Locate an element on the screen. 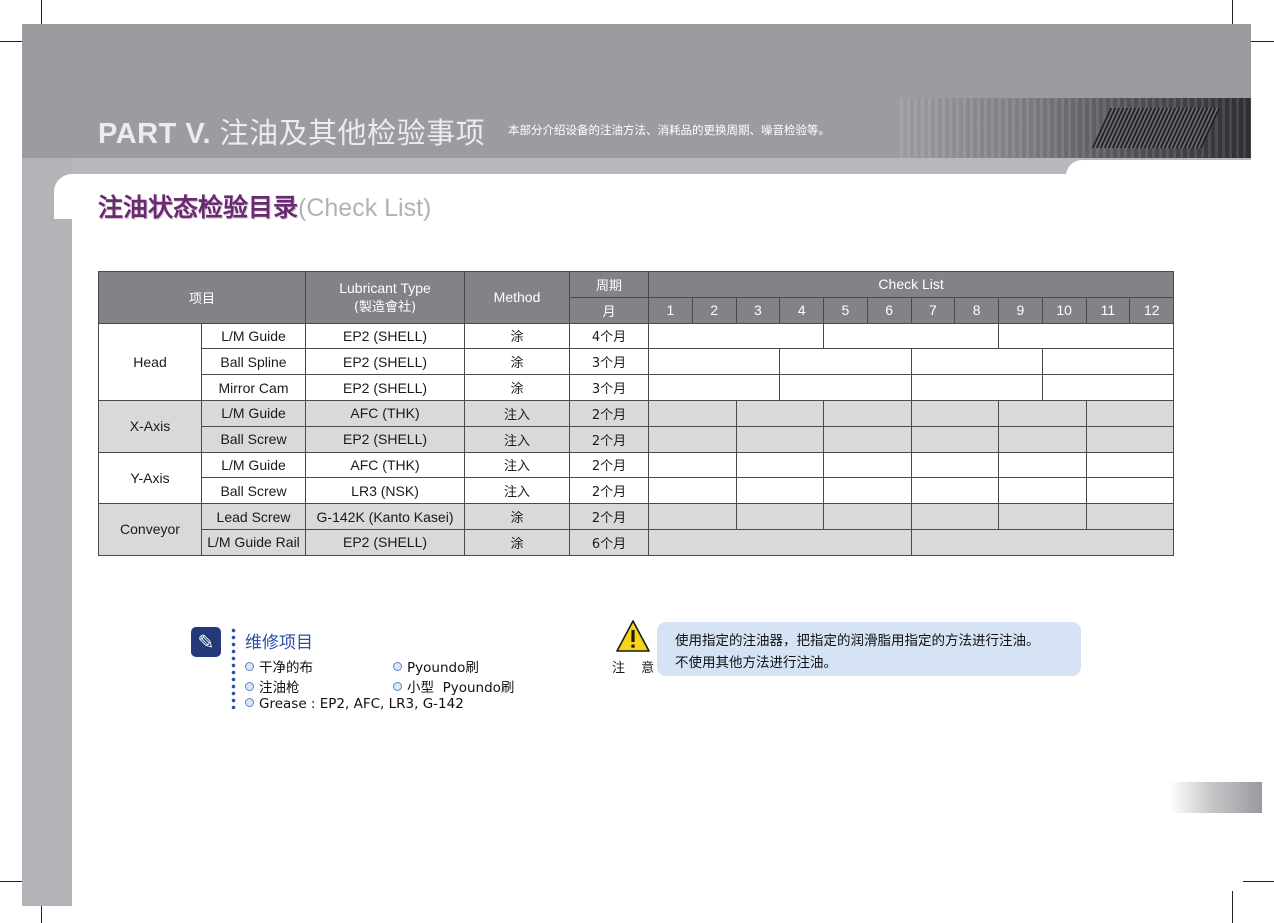 The image size is (1274, 923). header-month: 5 is located at coordinates (845, 310).